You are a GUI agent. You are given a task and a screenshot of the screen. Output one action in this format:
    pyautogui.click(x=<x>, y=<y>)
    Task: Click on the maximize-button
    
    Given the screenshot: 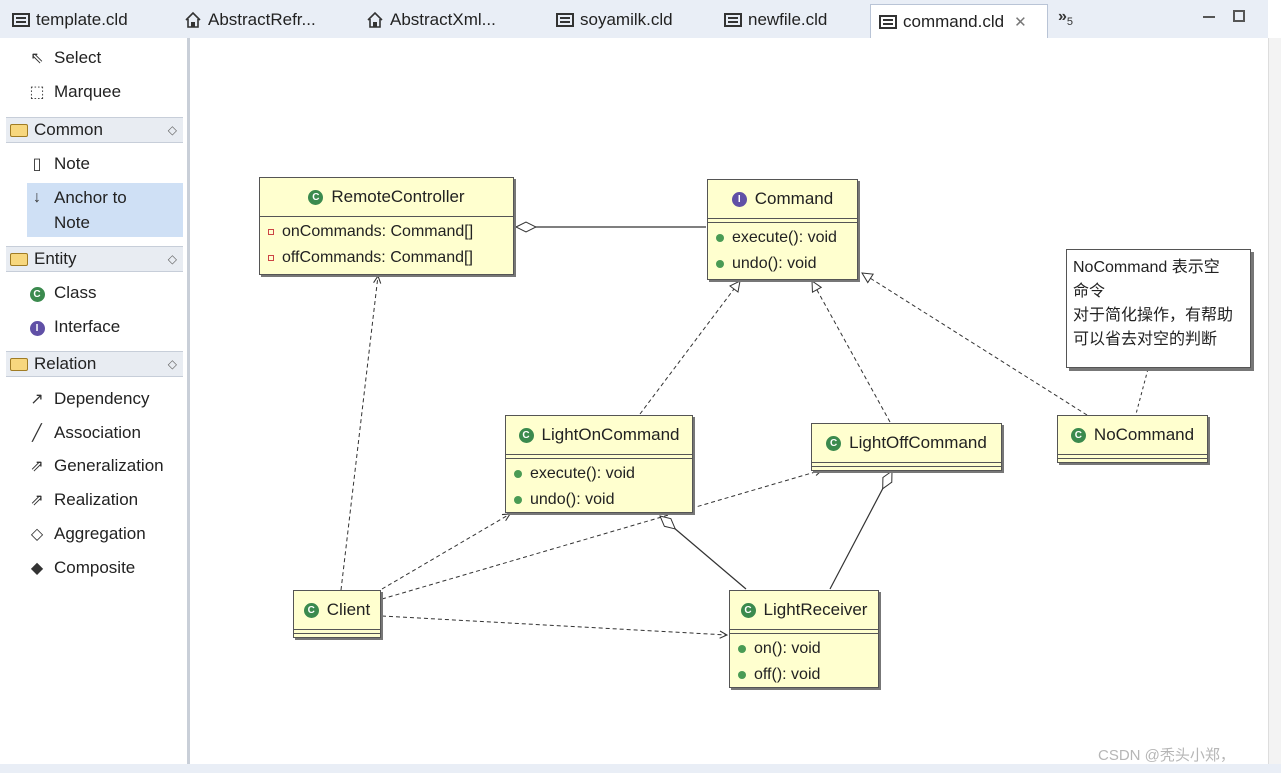 What is the action you would take?
    pyautogui.click(x=1239, y=16)
    